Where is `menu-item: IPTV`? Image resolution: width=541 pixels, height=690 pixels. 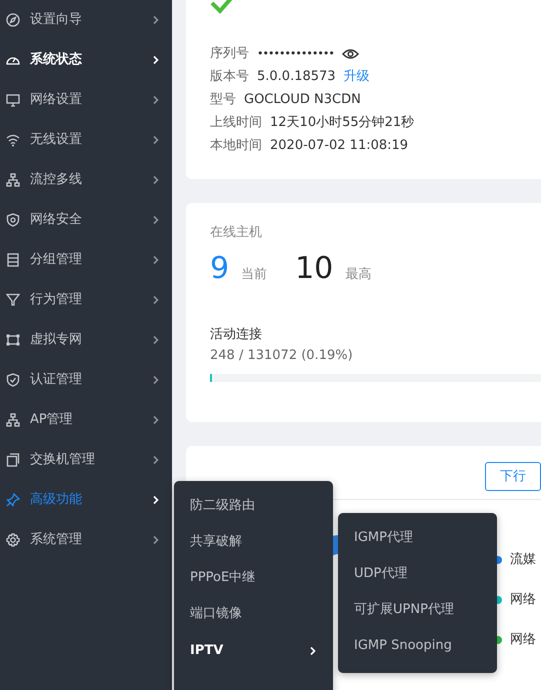
menu-item: IPTV is located at coordinates (253, 651).